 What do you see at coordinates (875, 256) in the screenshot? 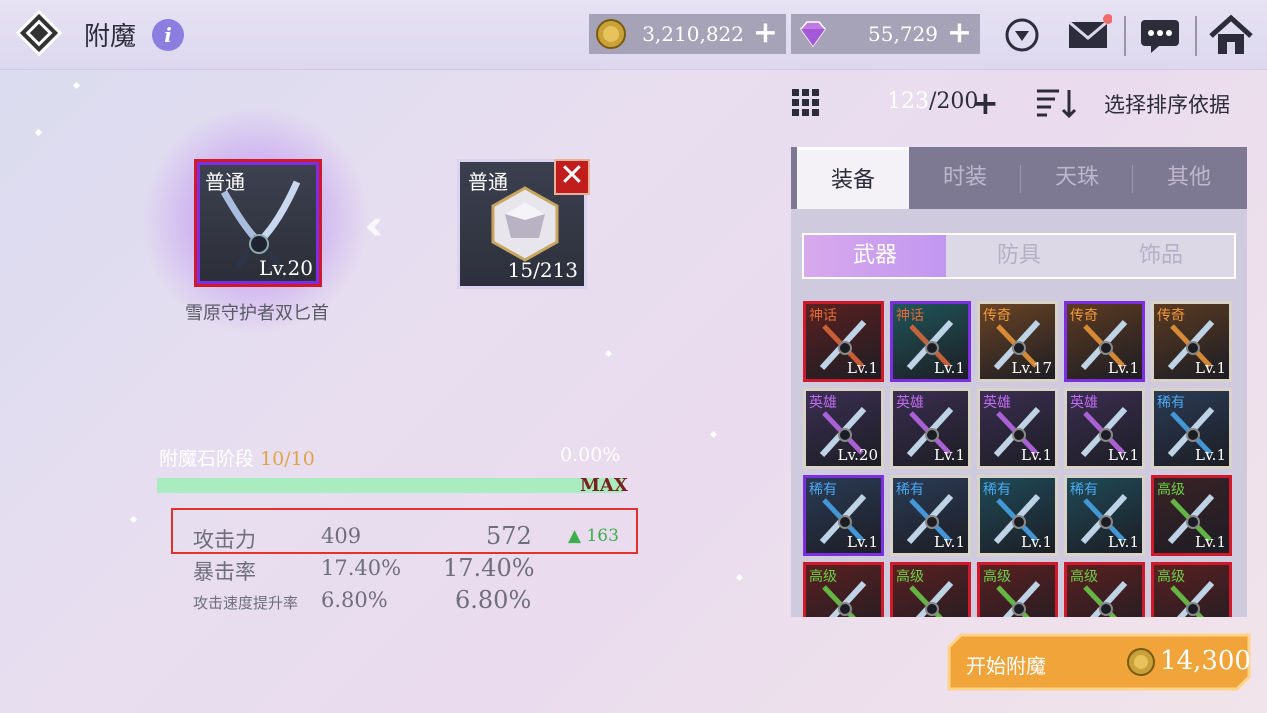
I see `subtab-weapon: 武器` at bounding box center [875, 256].